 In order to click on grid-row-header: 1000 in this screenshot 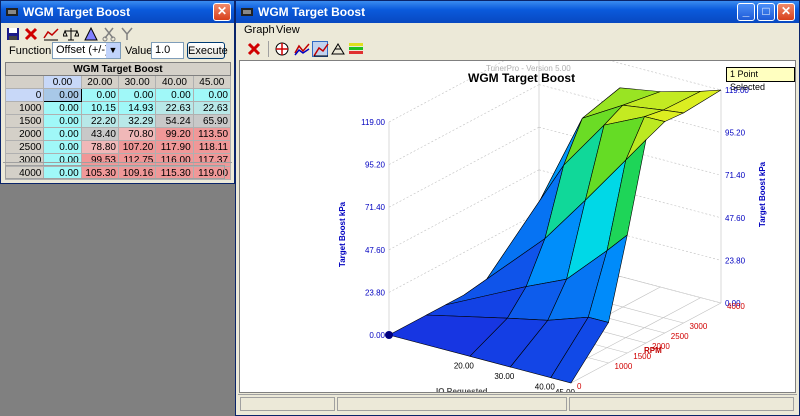, I will do `click(24, 108)`.